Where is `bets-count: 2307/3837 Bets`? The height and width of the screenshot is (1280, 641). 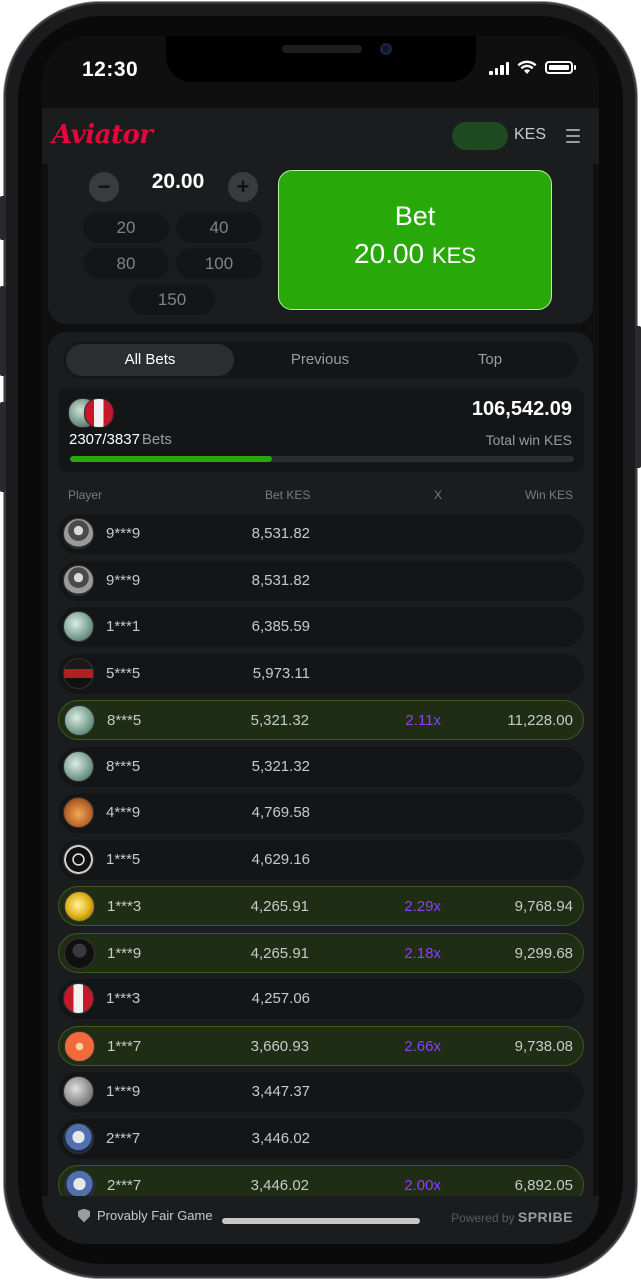 bets-count: 2307/3837 Bets is located at coordinates (120, 439).